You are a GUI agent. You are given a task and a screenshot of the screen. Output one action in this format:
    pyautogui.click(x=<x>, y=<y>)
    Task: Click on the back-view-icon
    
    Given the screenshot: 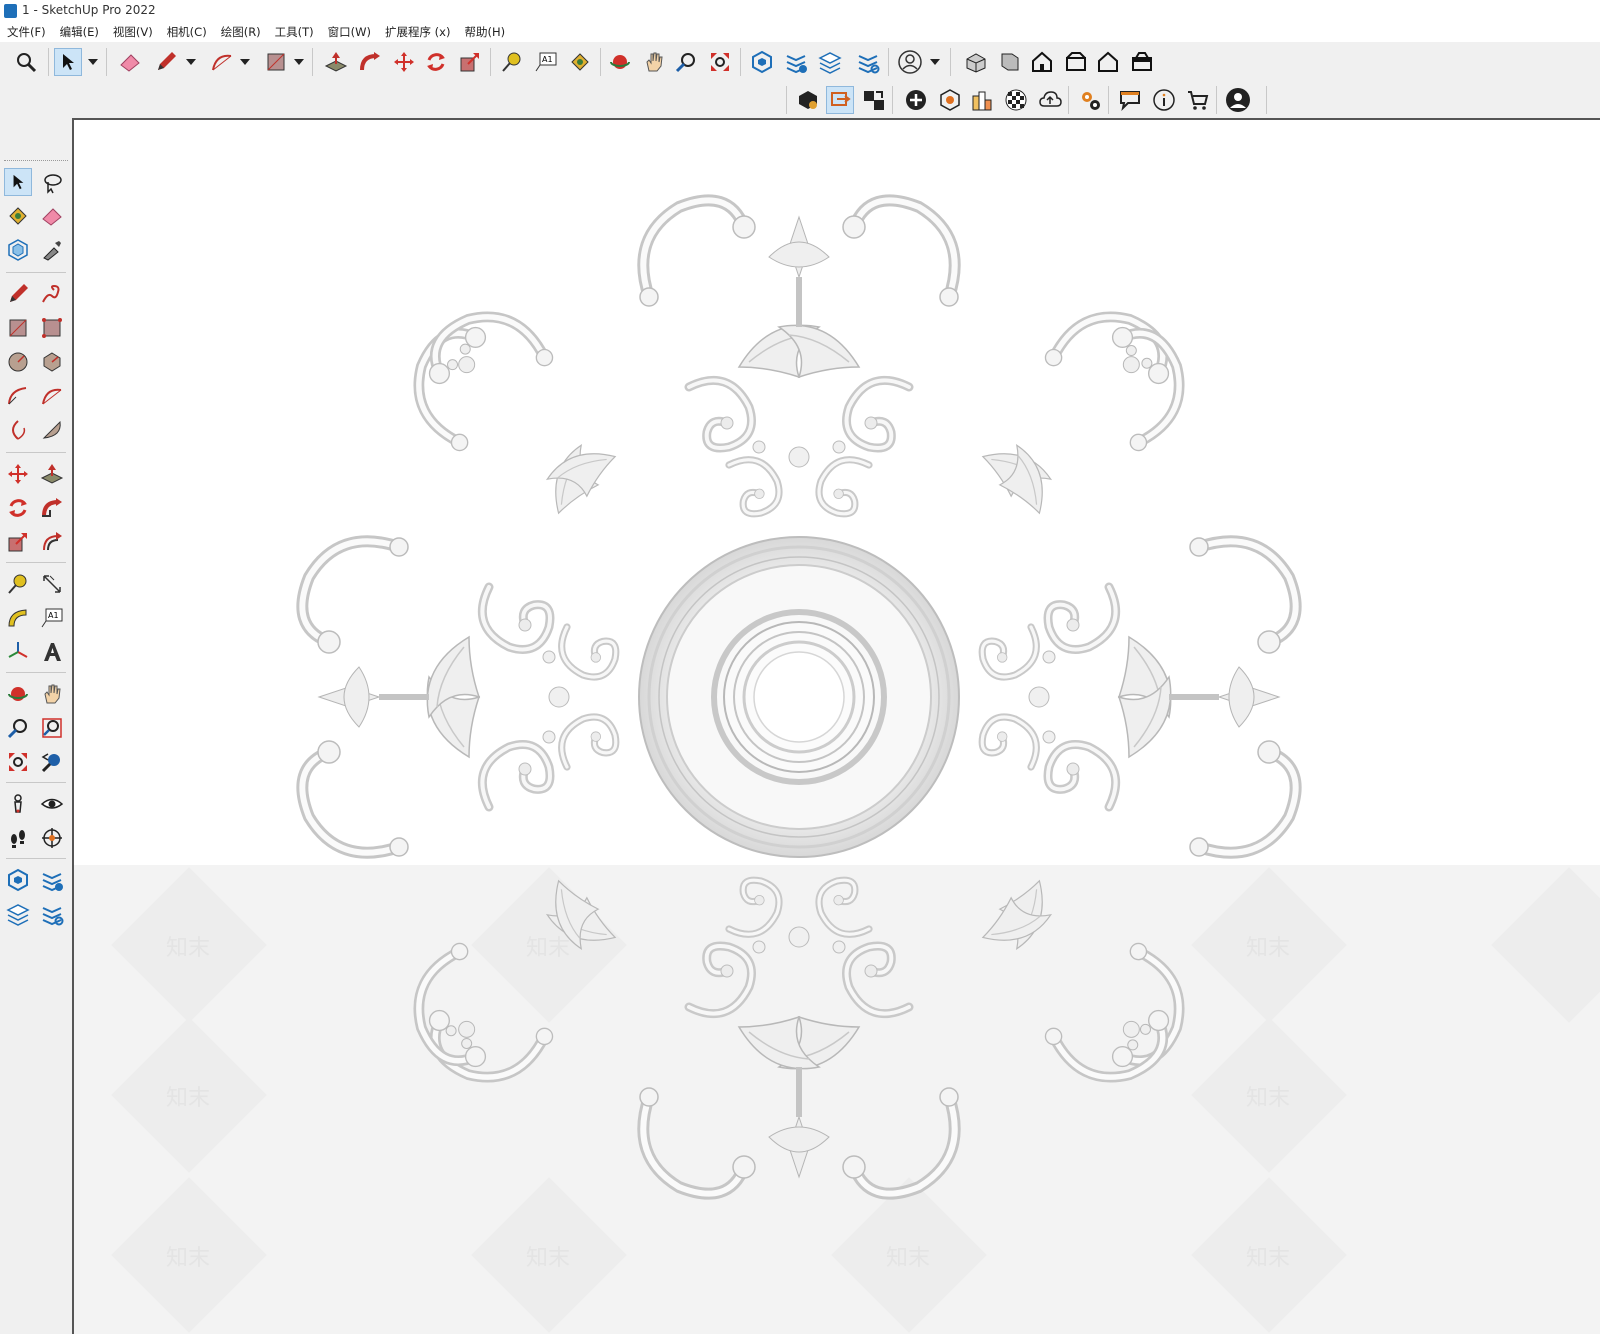 What is the action you would take?
    pyautogui.click(x=1108, y=62)
    